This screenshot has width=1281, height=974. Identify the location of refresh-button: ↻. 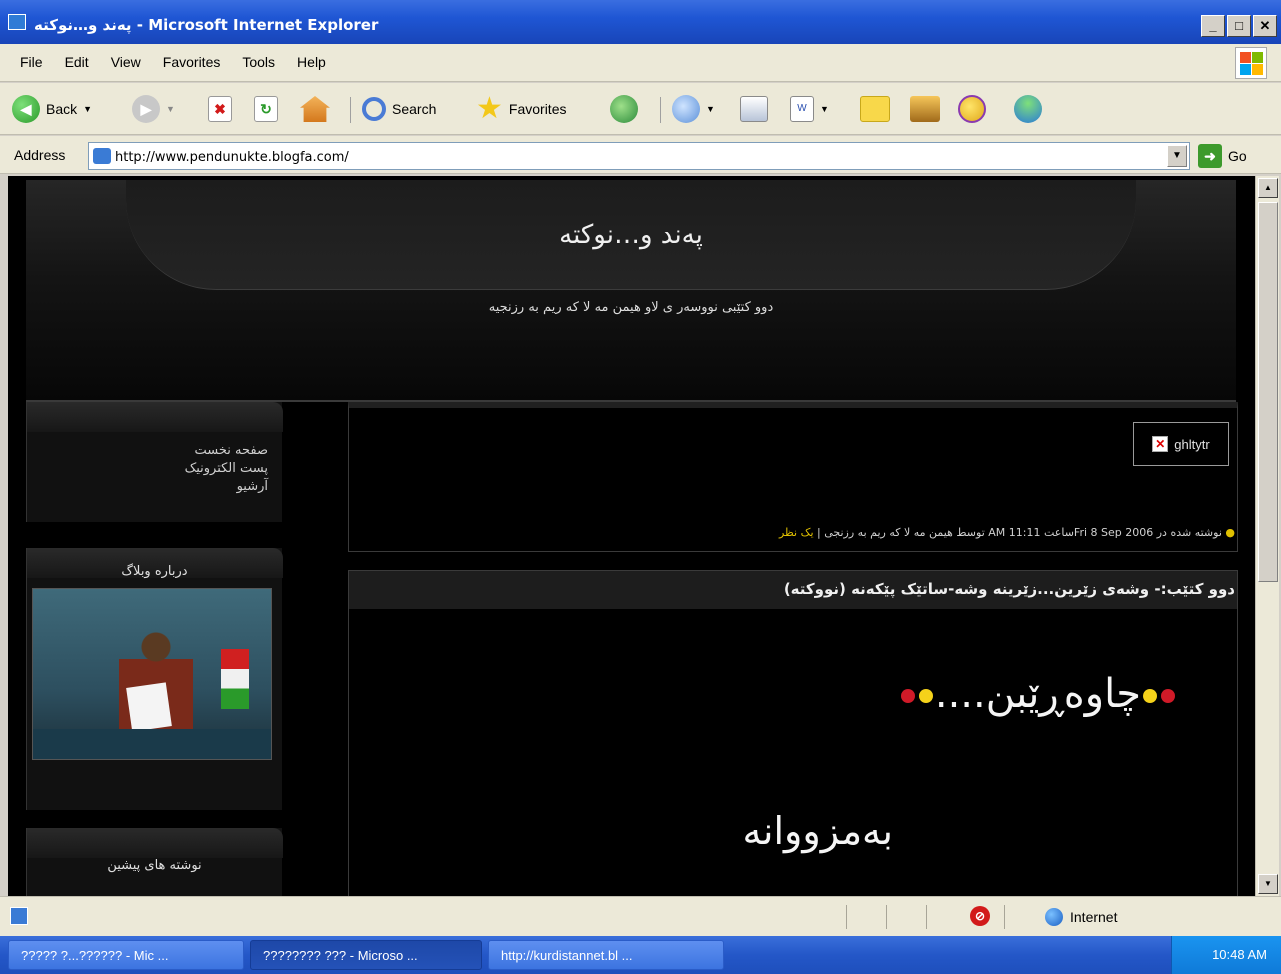
(266, 109).